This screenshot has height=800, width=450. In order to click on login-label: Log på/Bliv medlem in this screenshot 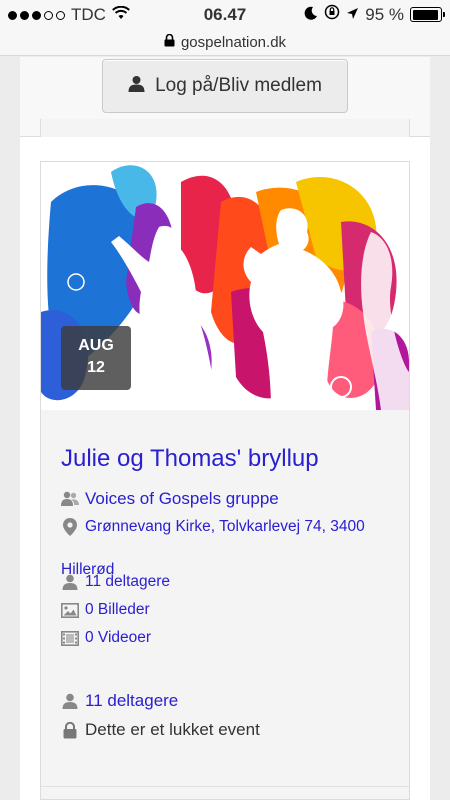, I will do `click(238, 85)`.